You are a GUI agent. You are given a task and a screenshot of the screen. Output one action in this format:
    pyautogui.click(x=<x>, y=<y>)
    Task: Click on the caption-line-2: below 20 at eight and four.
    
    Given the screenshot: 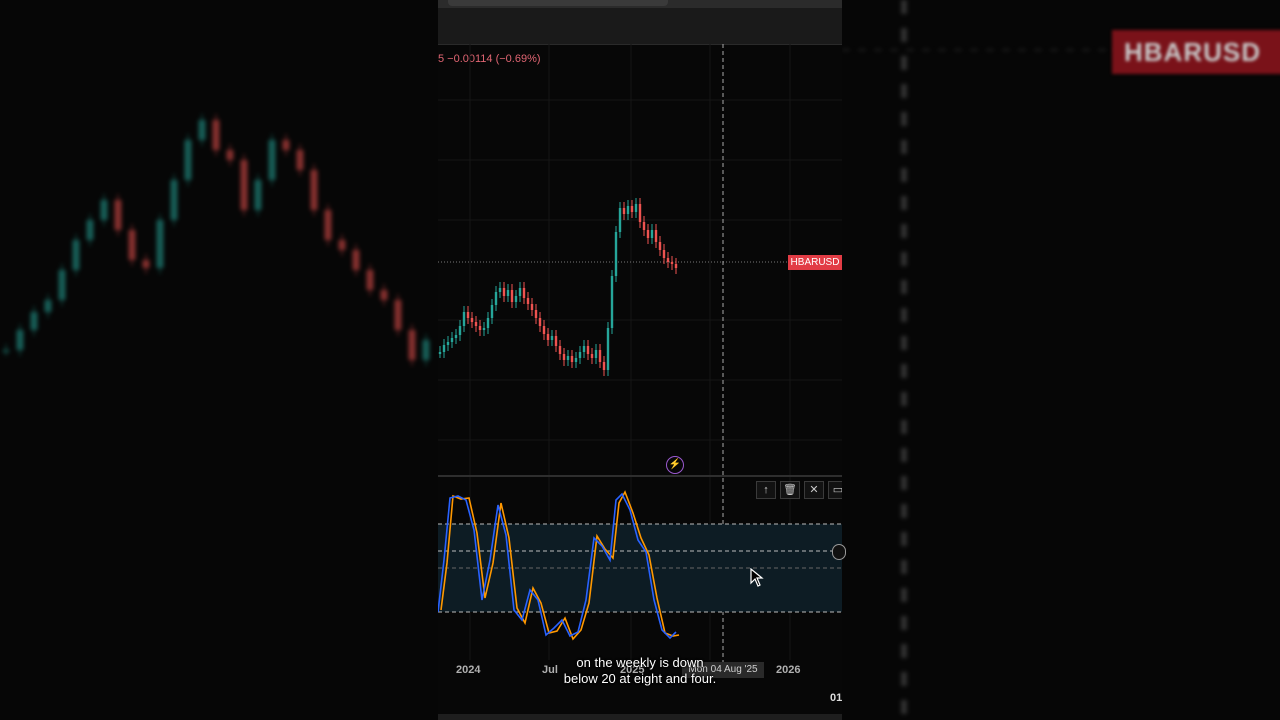 What is the action you would take?
    pyautogui.click(x=640, y=678)
    